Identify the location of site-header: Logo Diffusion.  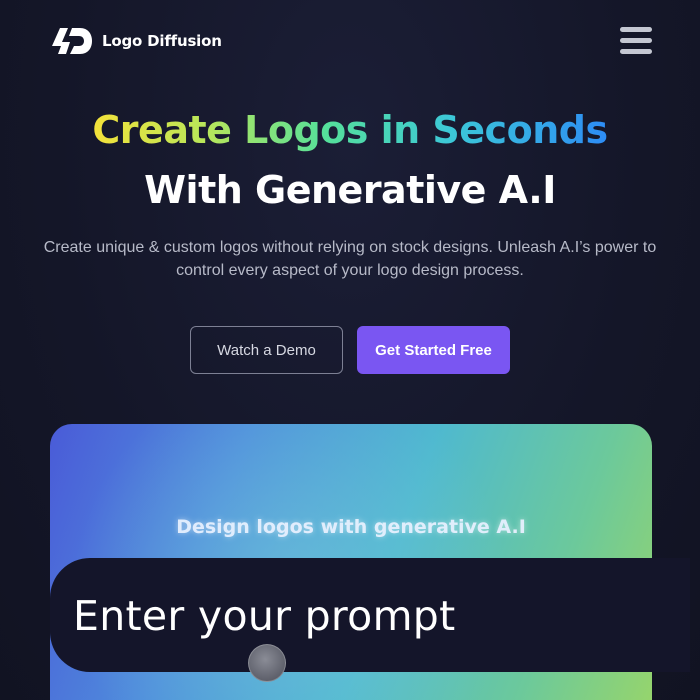
(350, 40).